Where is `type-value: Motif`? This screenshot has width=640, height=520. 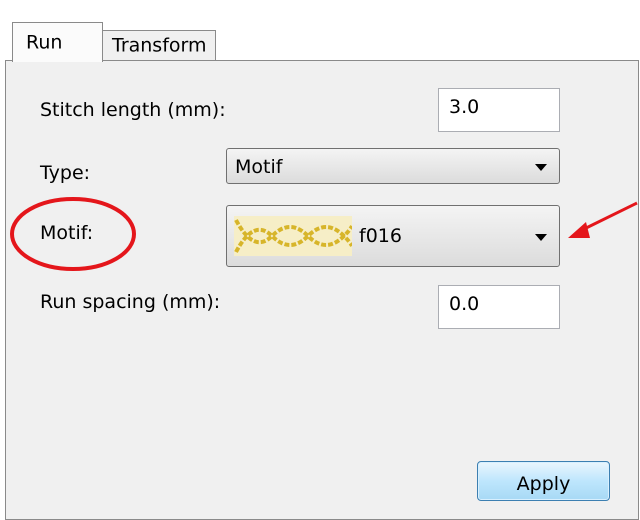 type-value: Motif is located at coordinates (259, 167).